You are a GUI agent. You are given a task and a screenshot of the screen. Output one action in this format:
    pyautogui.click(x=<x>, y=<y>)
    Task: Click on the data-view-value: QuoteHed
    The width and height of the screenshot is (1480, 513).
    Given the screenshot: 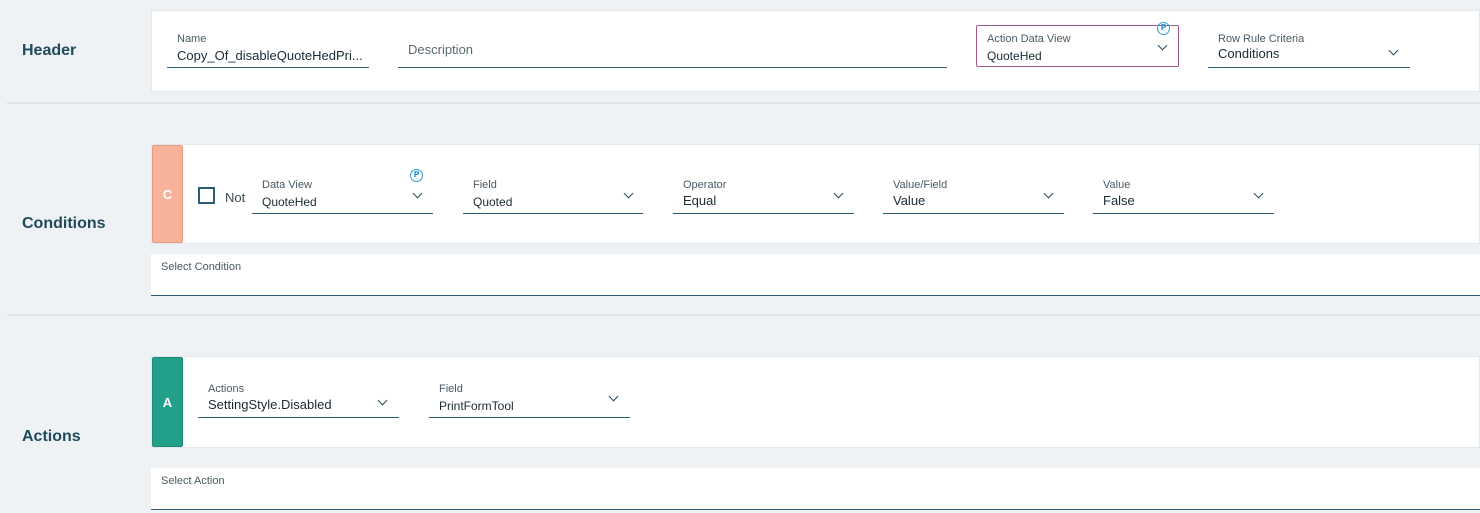 What is the action you would take?
    pyautogui.click(x=289, y=202)
    